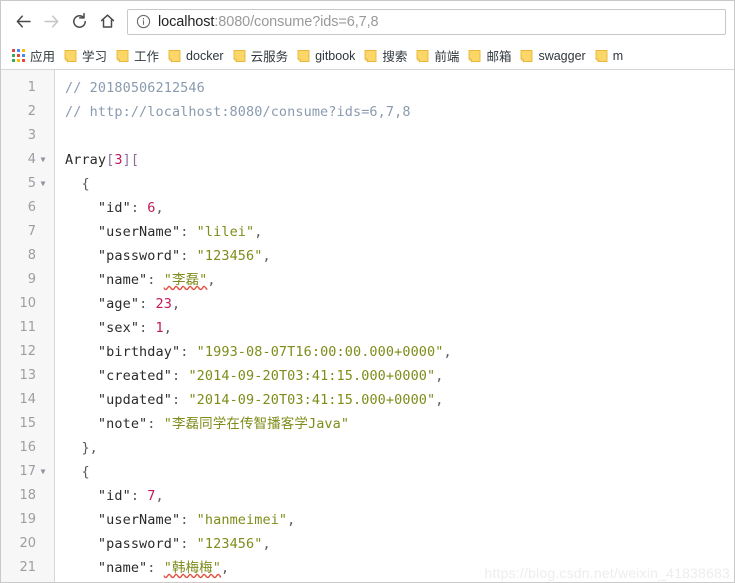  I want to click on token-key: "userName", so click(123, 520).